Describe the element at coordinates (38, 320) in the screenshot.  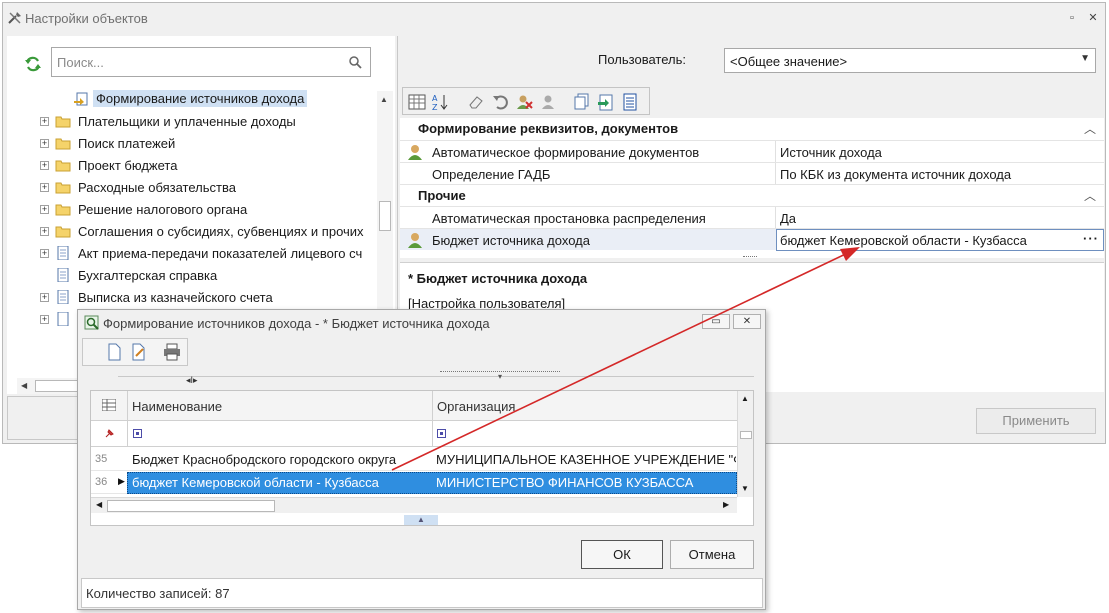
I see `tree-item: +` at that location.